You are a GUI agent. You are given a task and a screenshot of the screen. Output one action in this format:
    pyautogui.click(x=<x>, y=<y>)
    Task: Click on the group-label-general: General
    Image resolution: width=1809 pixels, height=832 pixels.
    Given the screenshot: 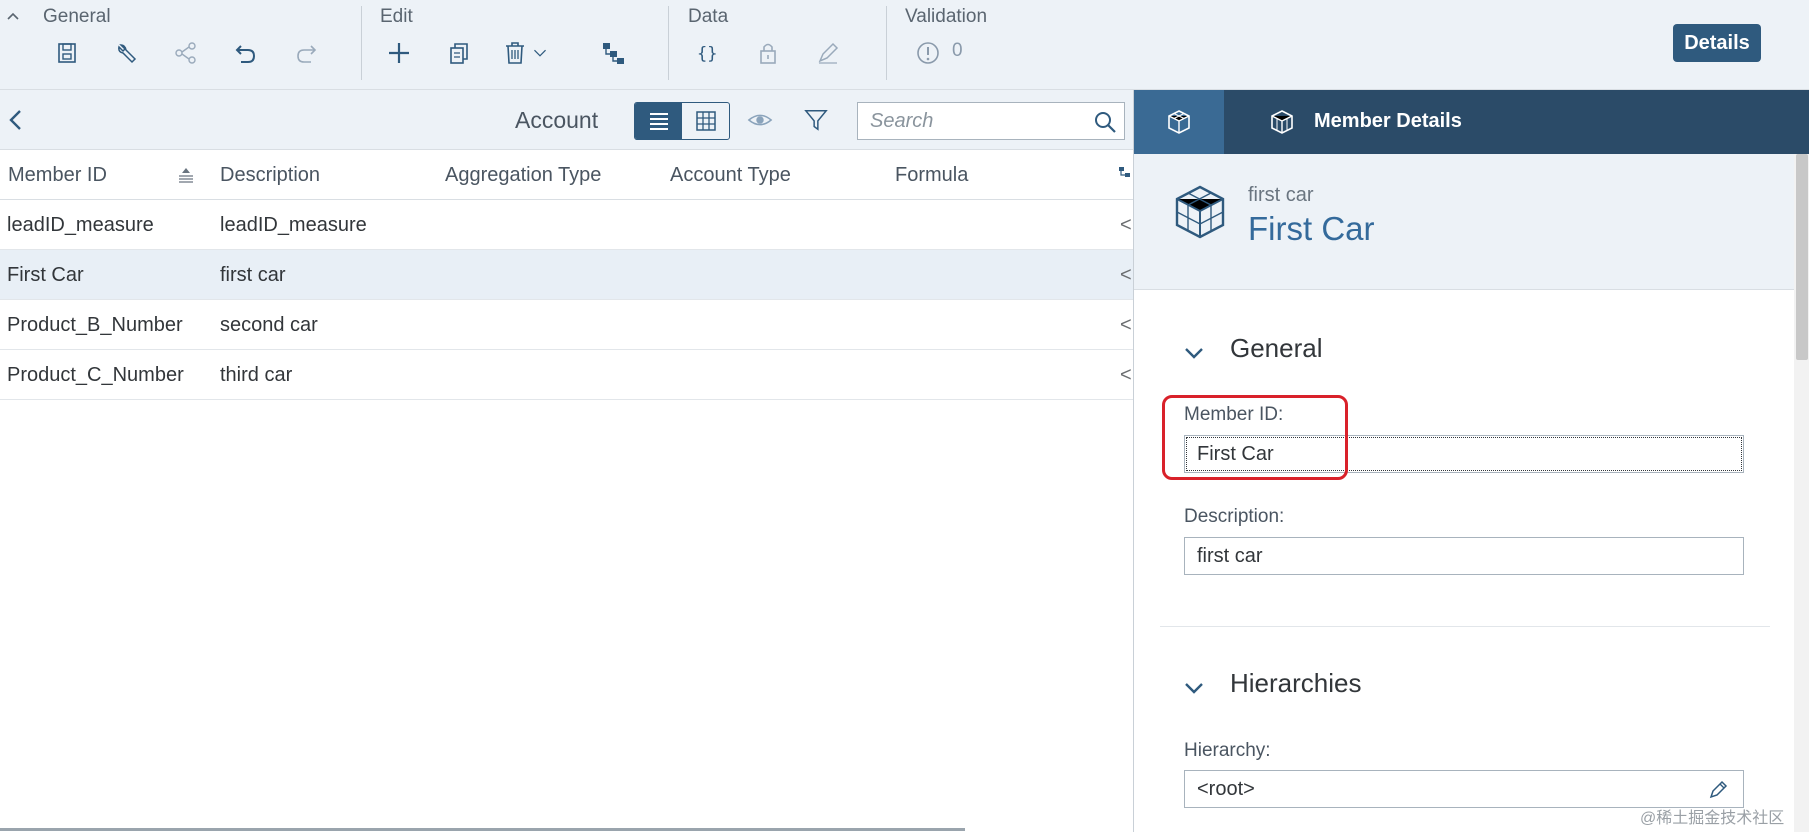 What is the action you would take?
    pyautogui.click(x=77, y=16)
    